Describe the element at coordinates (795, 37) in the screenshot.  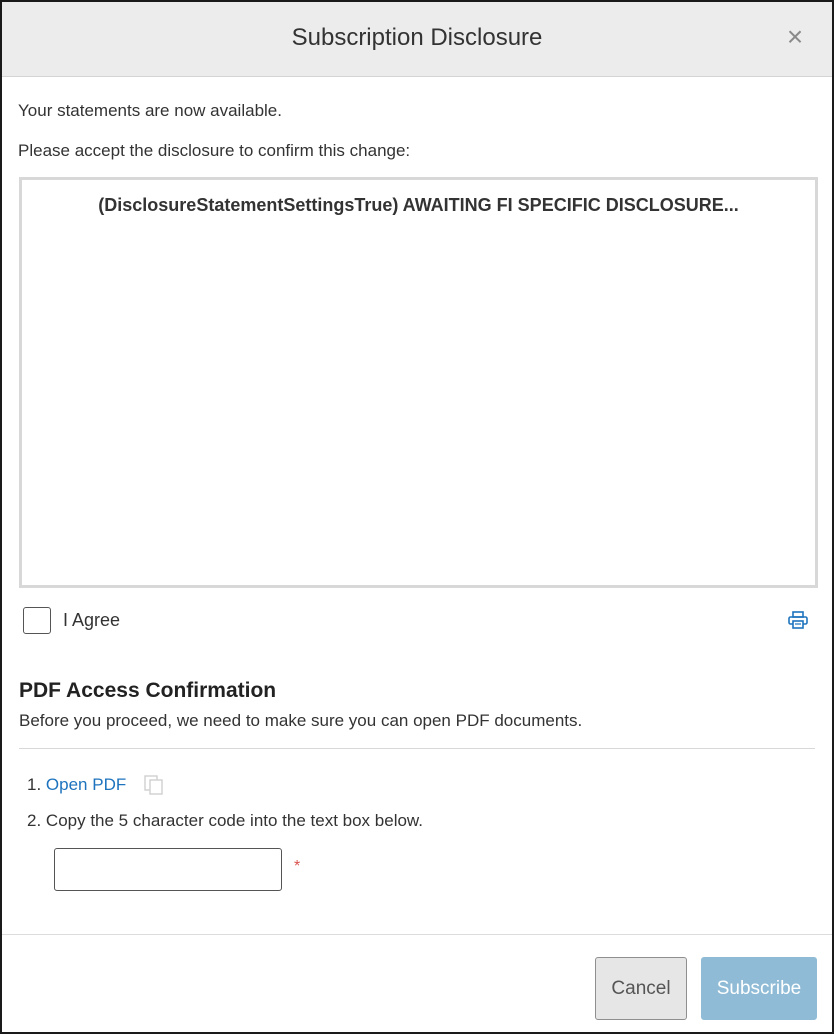
I see `close-icon: ×` at that location.